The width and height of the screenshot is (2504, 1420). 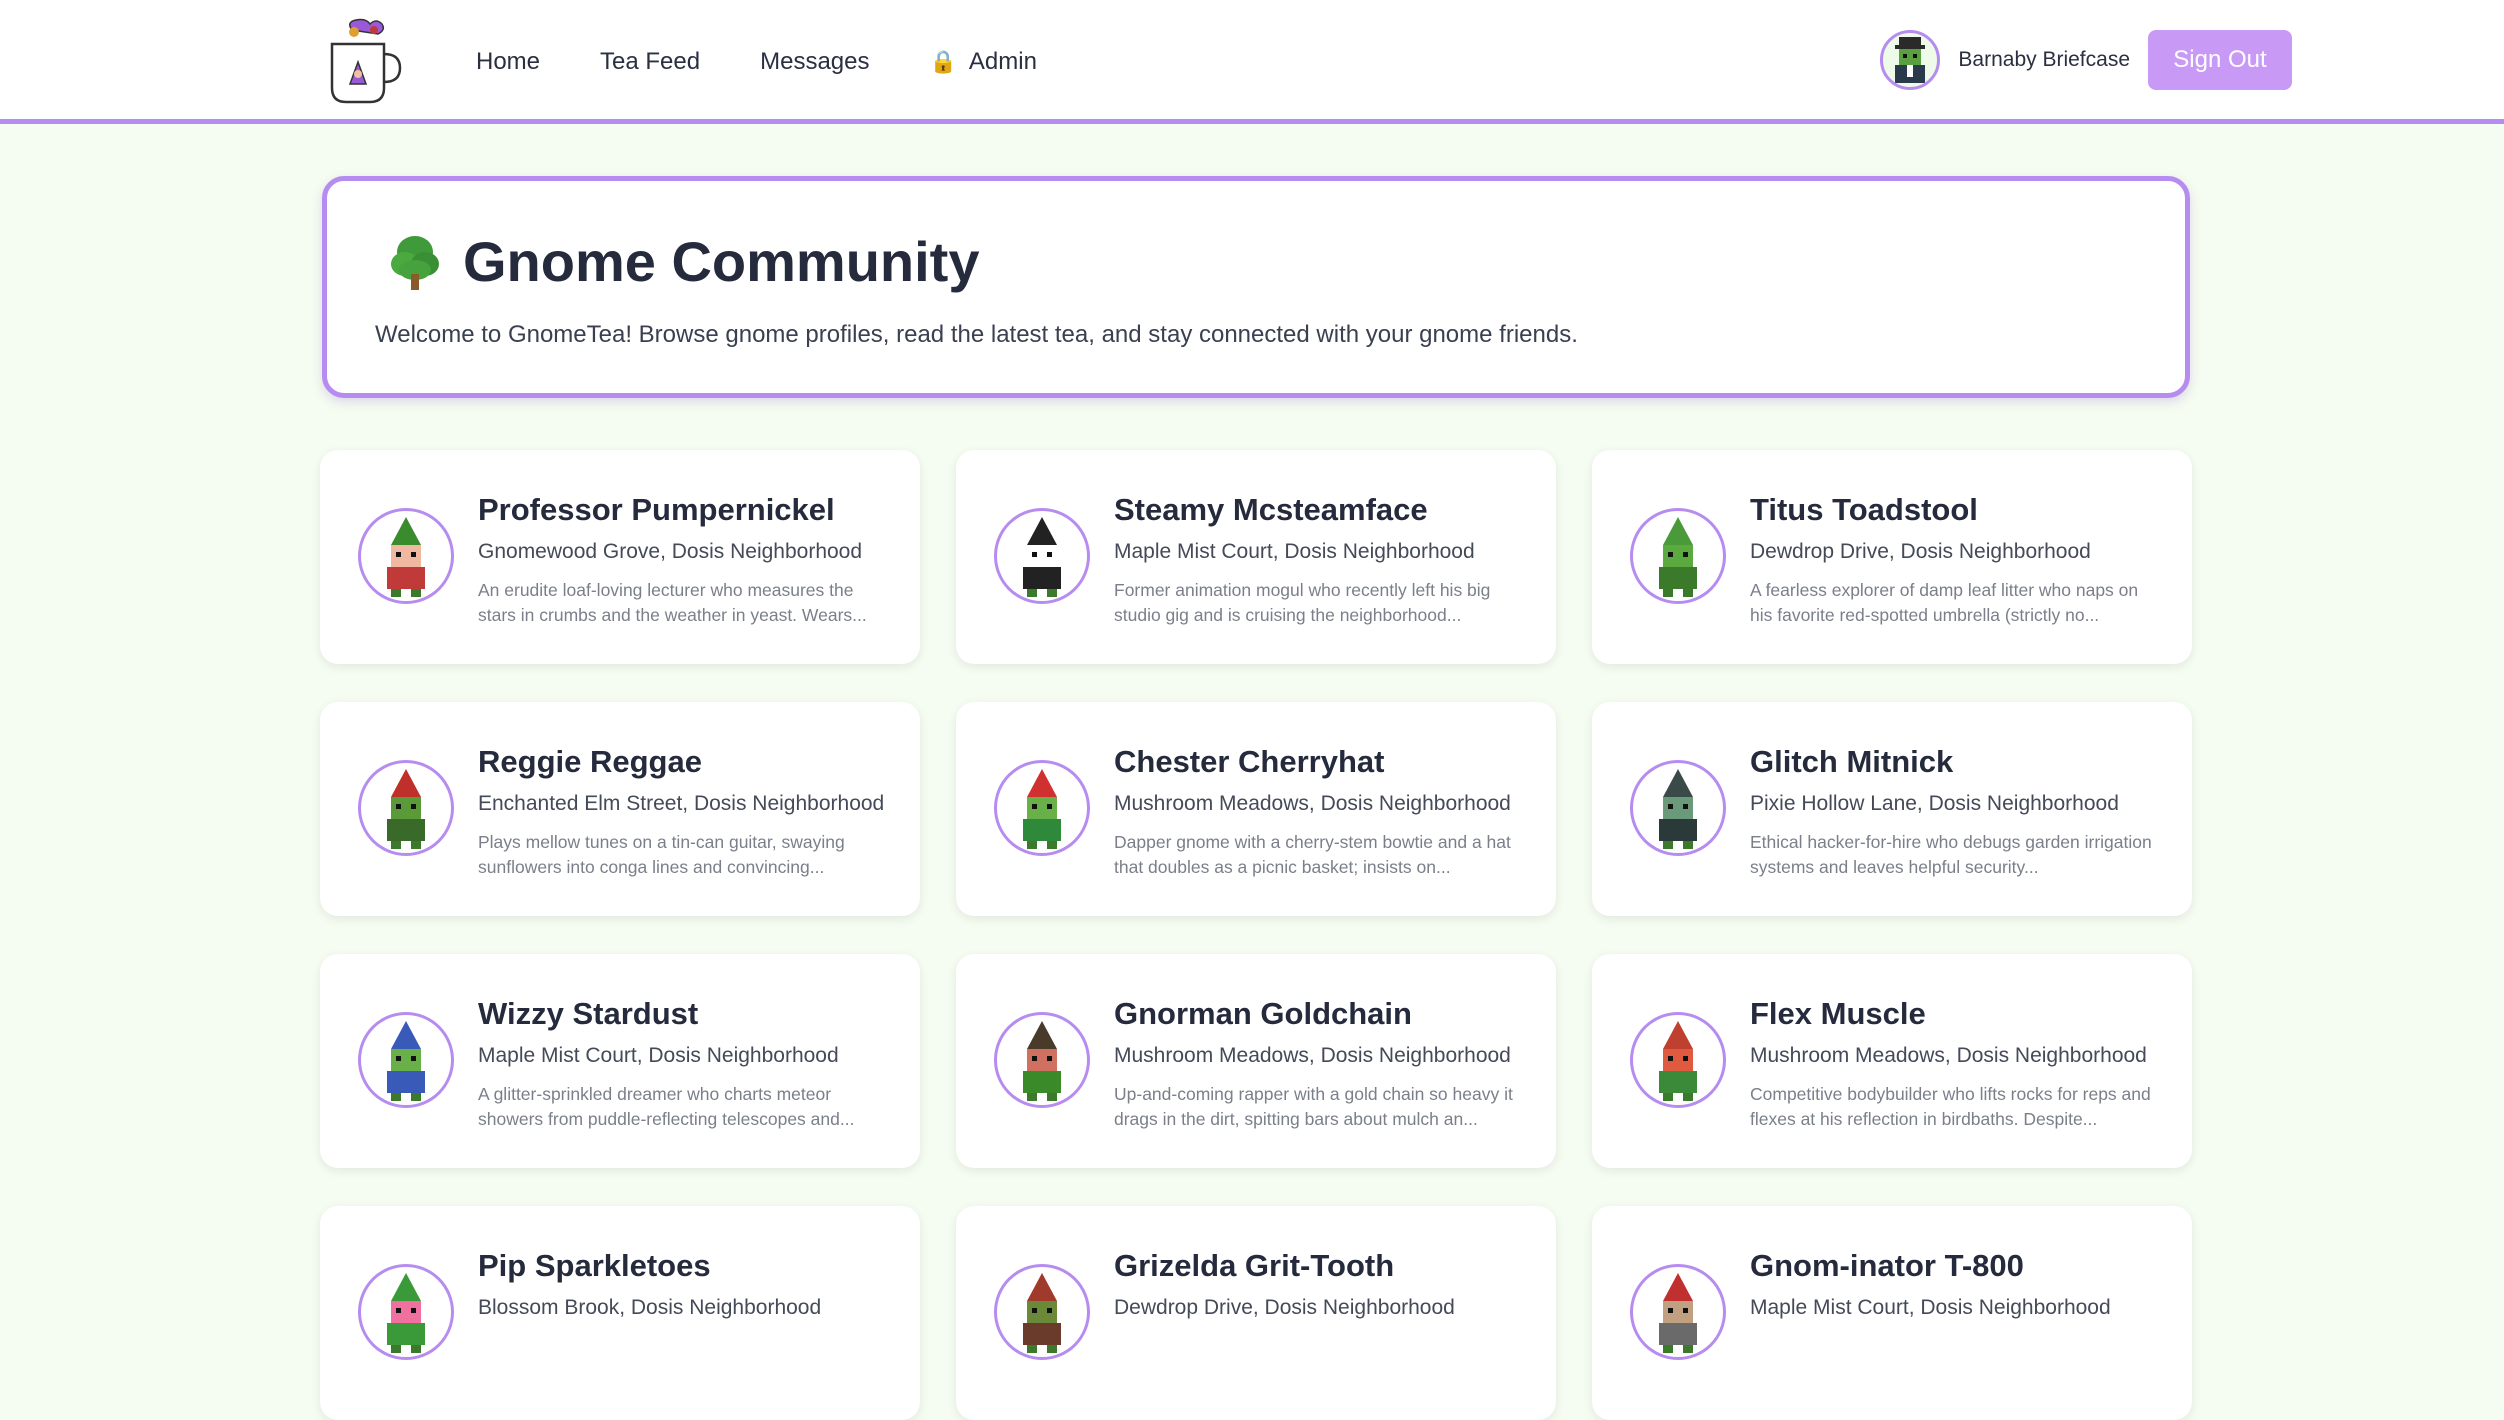 What do you see at coordinates (656, 510) in the screenshot?
I see `profile-name: Professor Pumpernickel` at bounding box center [656, 510].